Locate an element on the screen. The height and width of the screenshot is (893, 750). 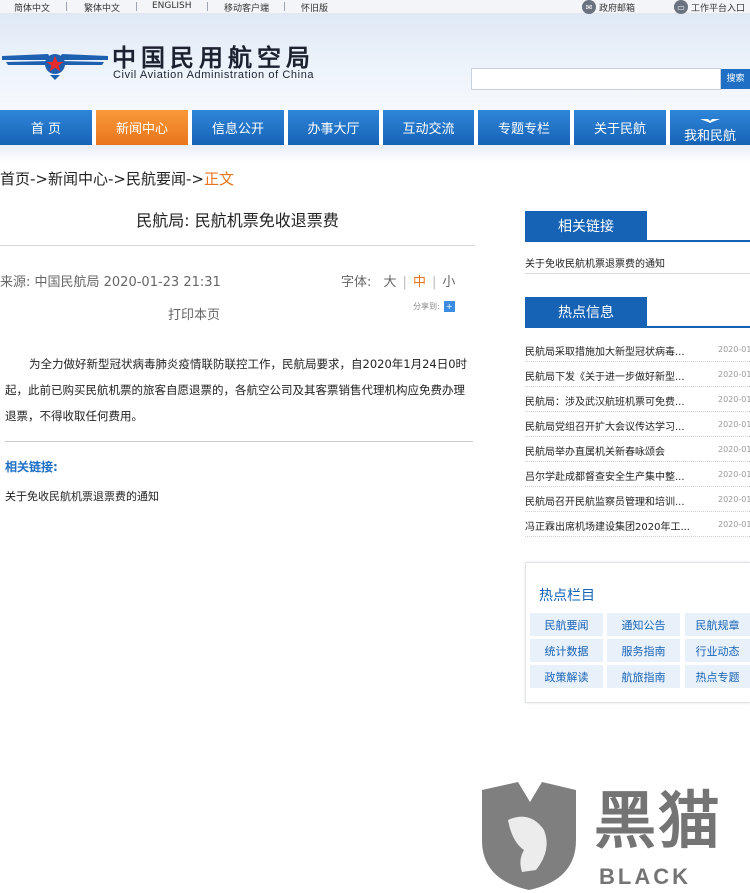
monitor-icon: ▭ is located at coordinates (681, 7).